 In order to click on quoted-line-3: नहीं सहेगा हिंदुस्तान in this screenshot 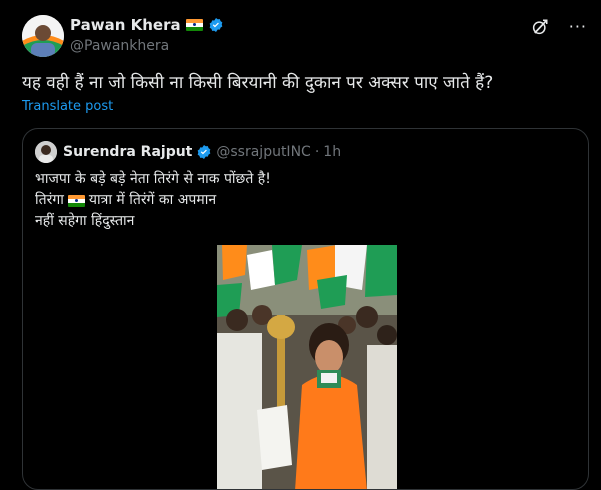, I will do `click(85, 221)`.